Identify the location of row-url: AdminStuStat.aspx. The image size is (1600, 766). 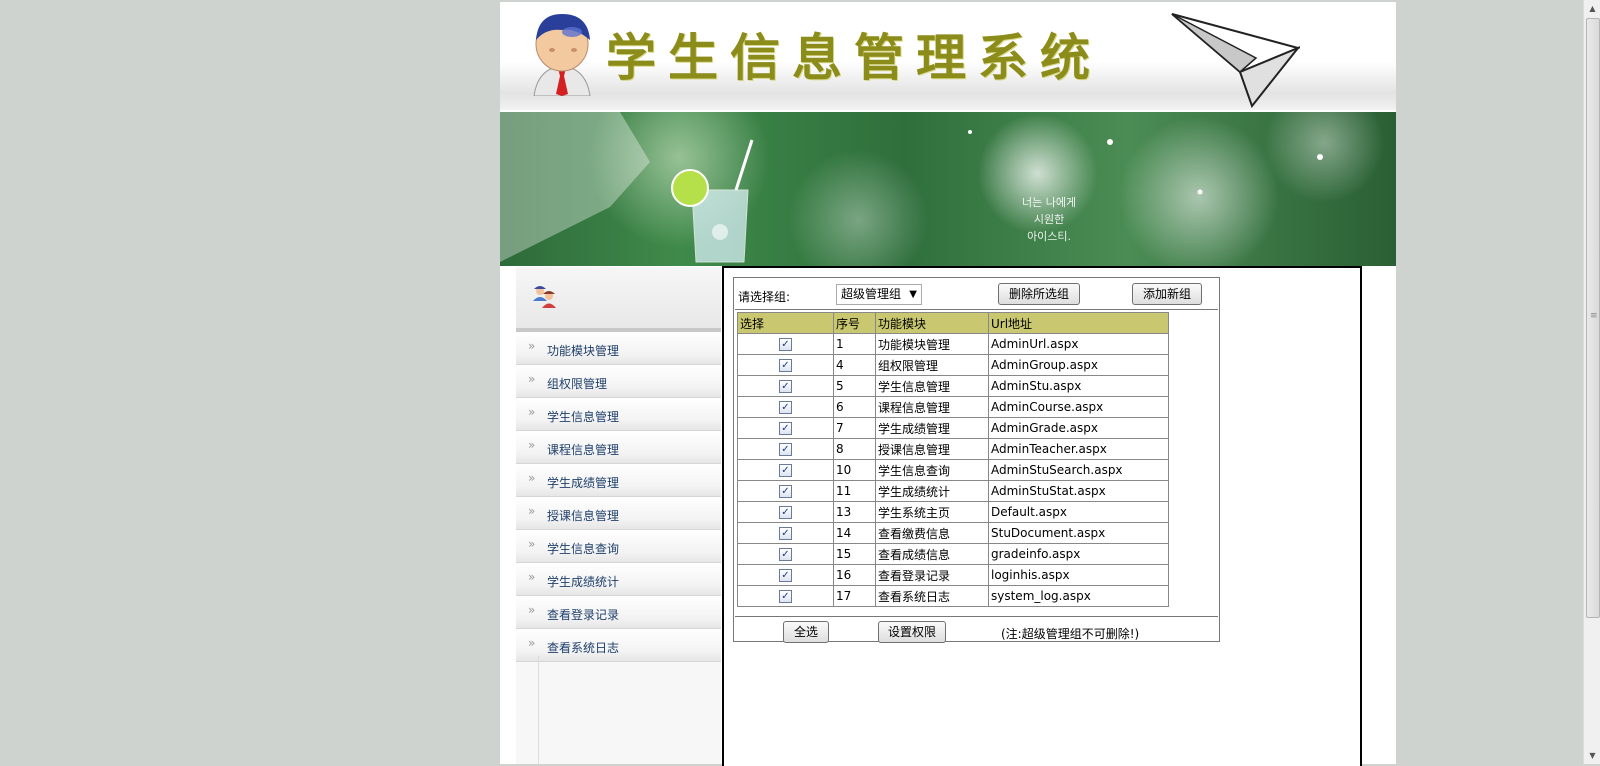
(1078, 491).